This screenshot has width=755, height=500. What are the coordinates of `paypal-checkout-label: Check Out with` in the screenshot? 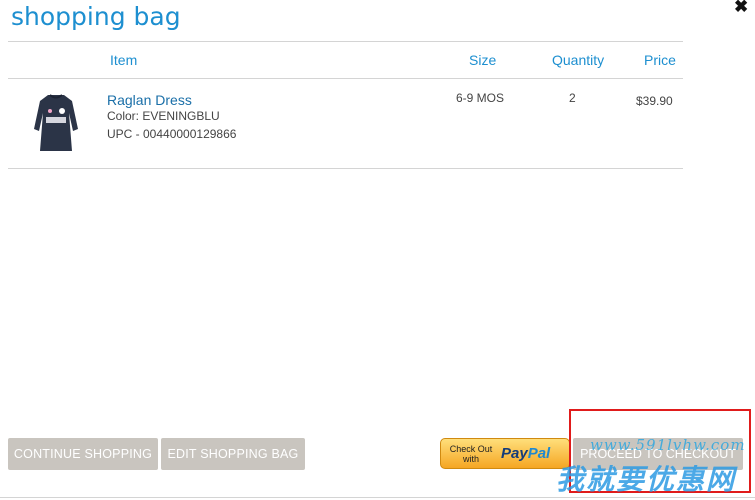 It's located at (471, 454).